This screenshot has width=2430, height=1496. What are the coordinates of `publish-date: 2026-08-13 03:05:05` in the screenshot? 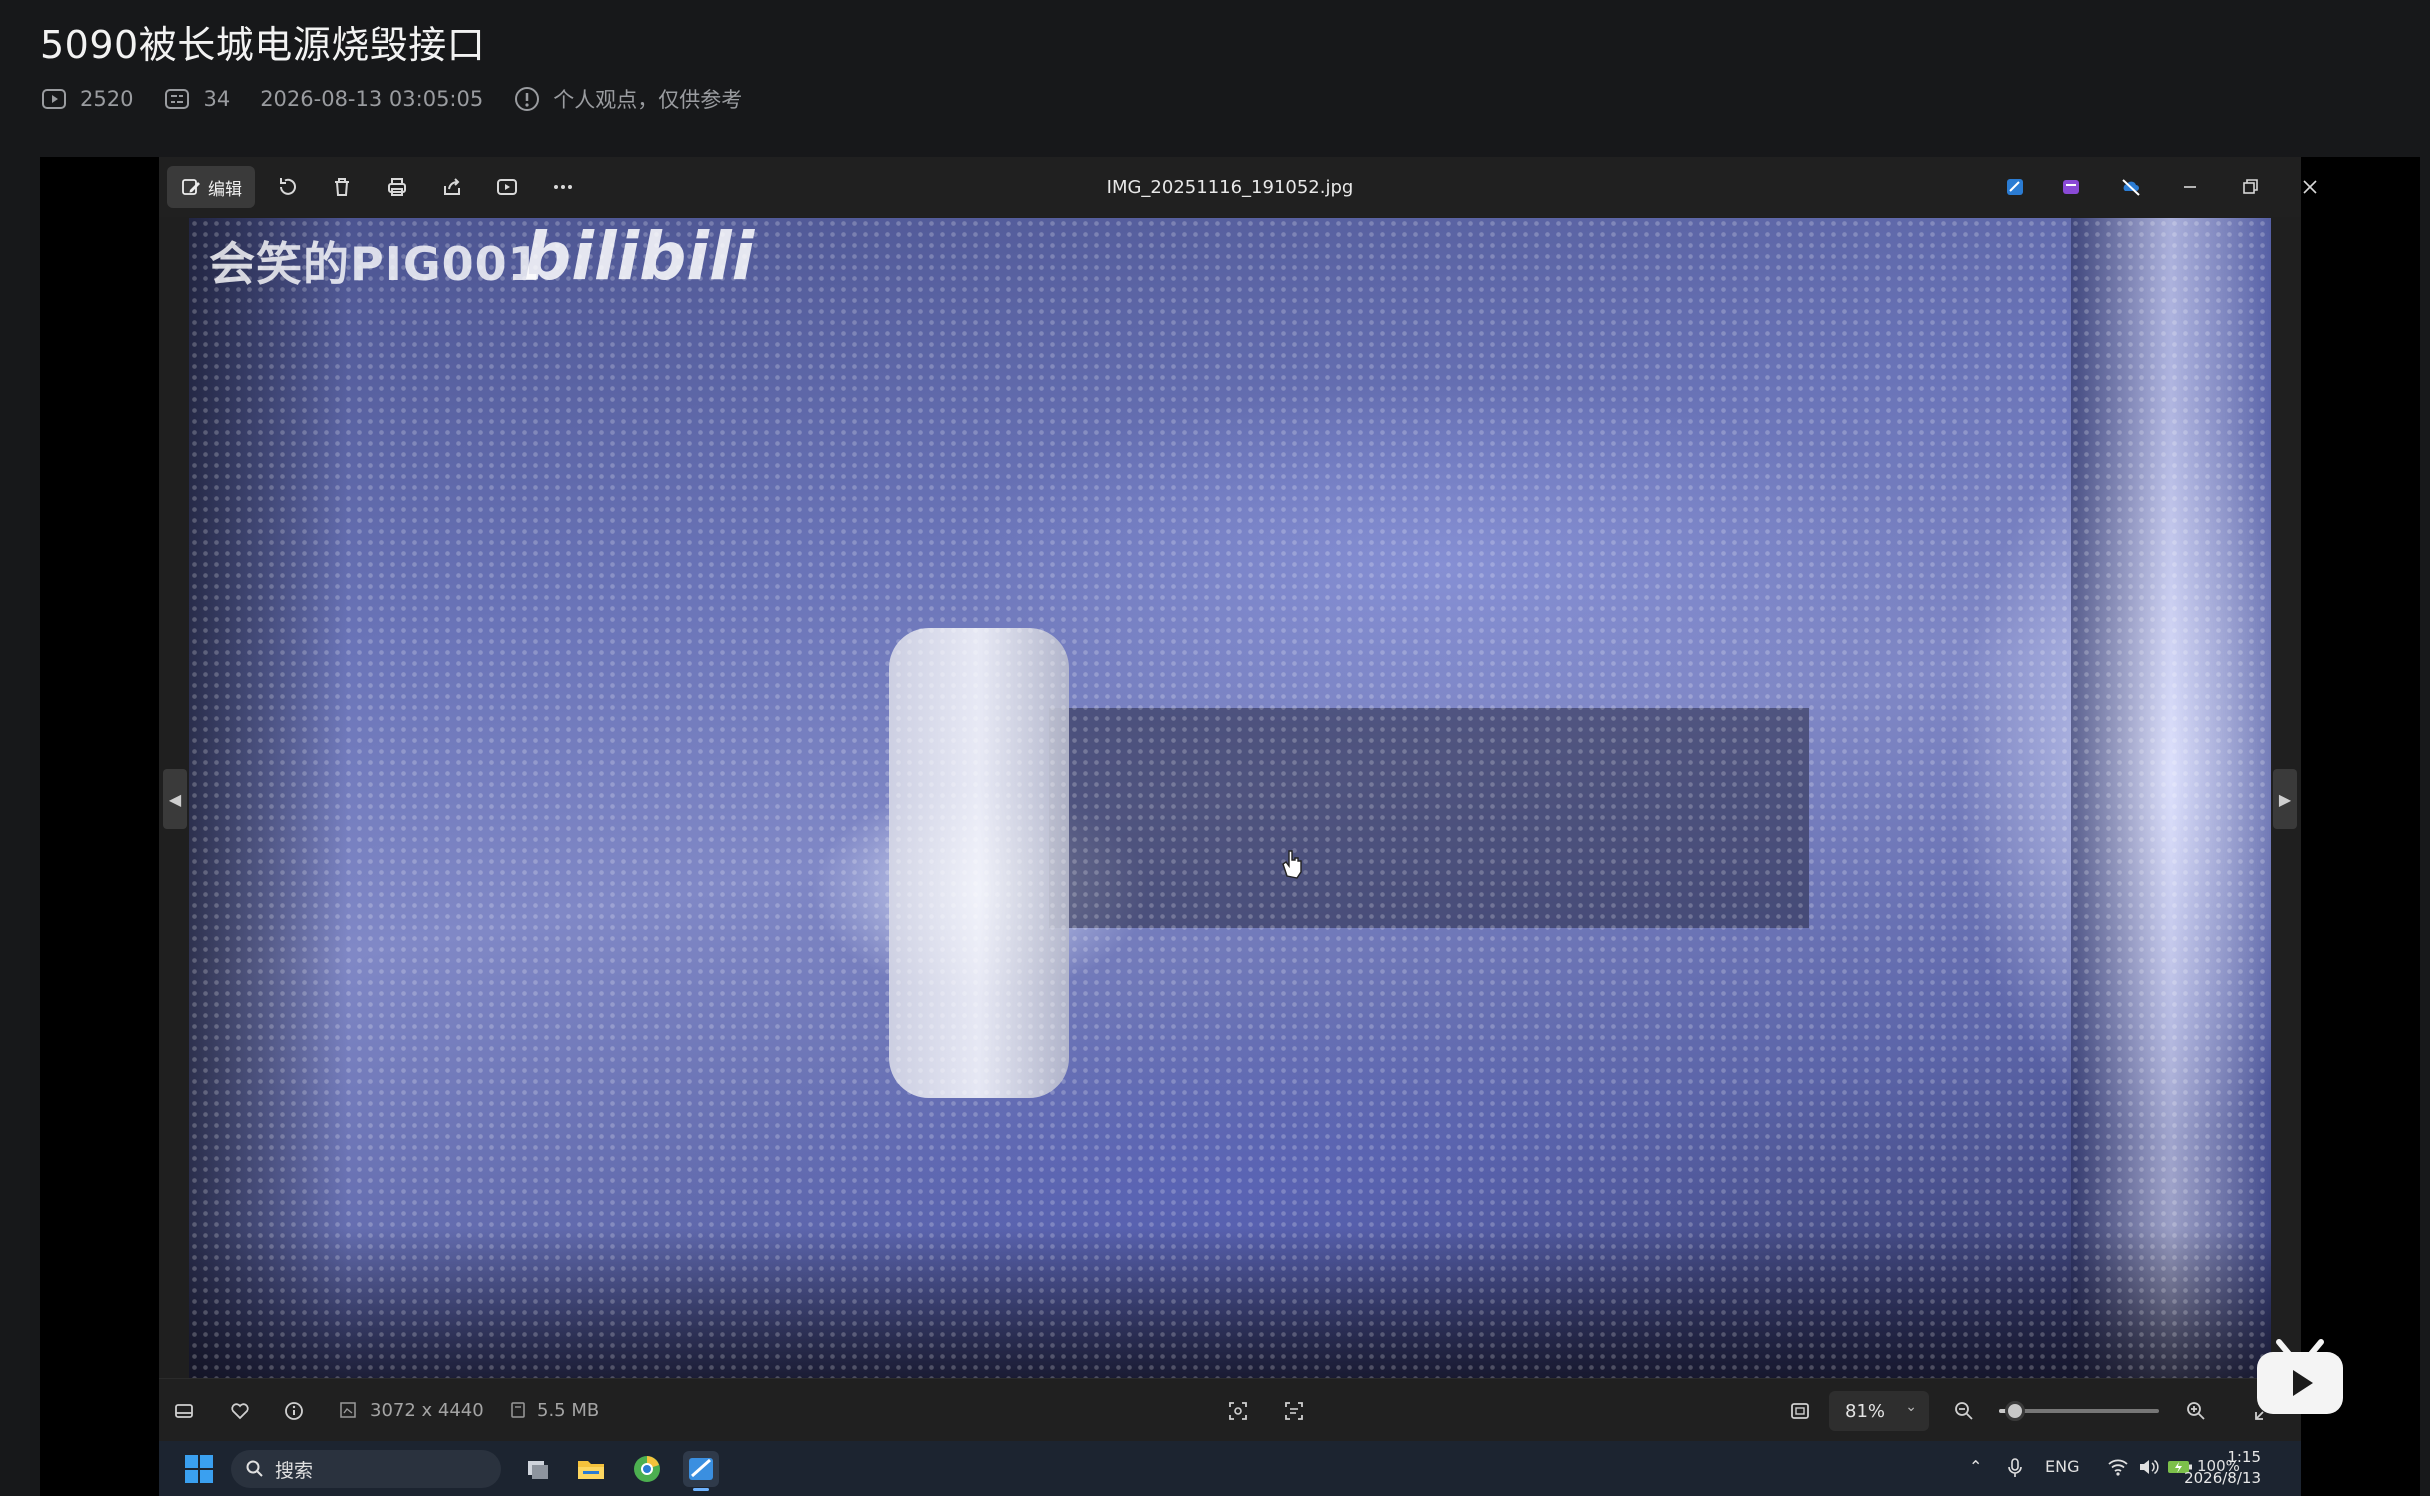 It's located at (371, 99).